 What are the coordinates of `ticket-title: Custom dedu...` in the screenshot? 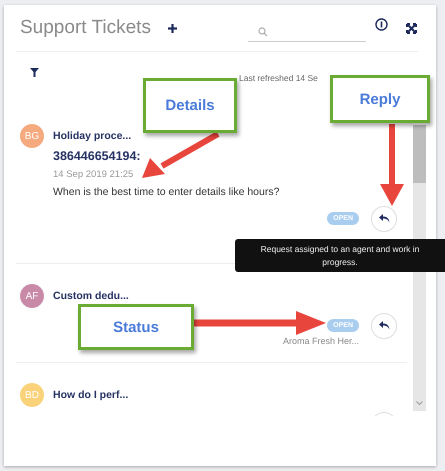 It's located at (91, 296).